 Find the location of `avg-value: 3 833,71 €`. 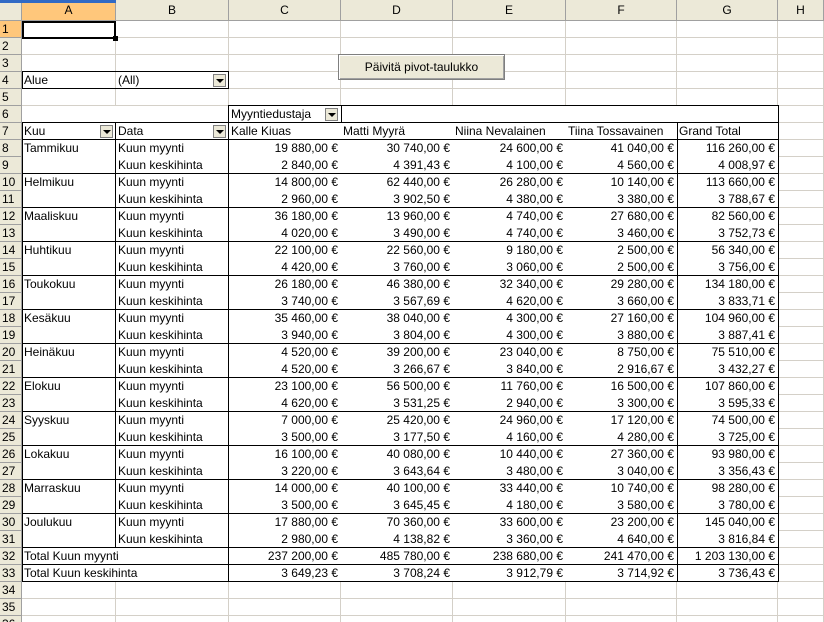

avg-value: 3 833,71 € is located at coordinates (727, 301).